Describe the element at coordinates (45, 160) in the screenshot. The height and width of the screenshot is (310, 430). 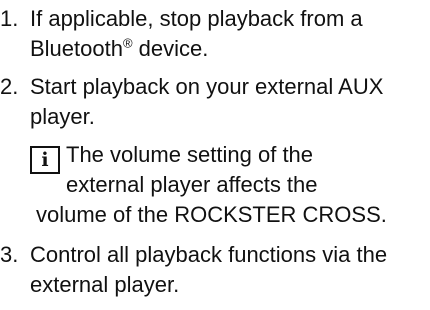
I see `info-icon: i` at that location.